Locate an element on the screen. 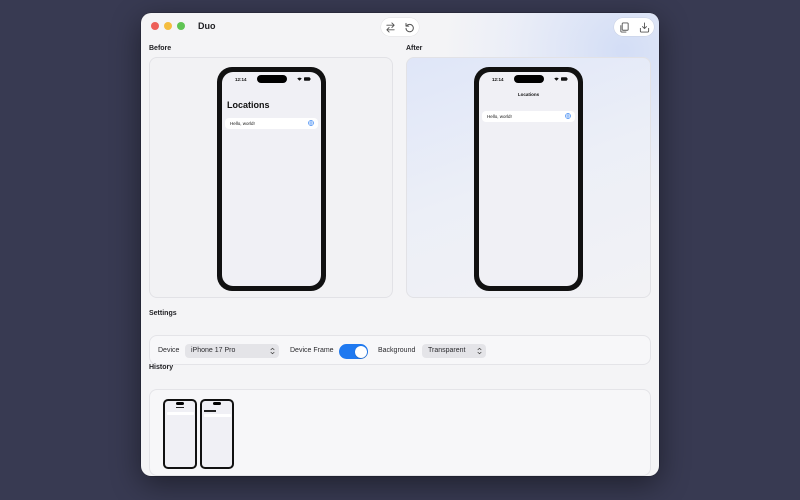  toolbar-export-group is located at coordinates (634, 27).